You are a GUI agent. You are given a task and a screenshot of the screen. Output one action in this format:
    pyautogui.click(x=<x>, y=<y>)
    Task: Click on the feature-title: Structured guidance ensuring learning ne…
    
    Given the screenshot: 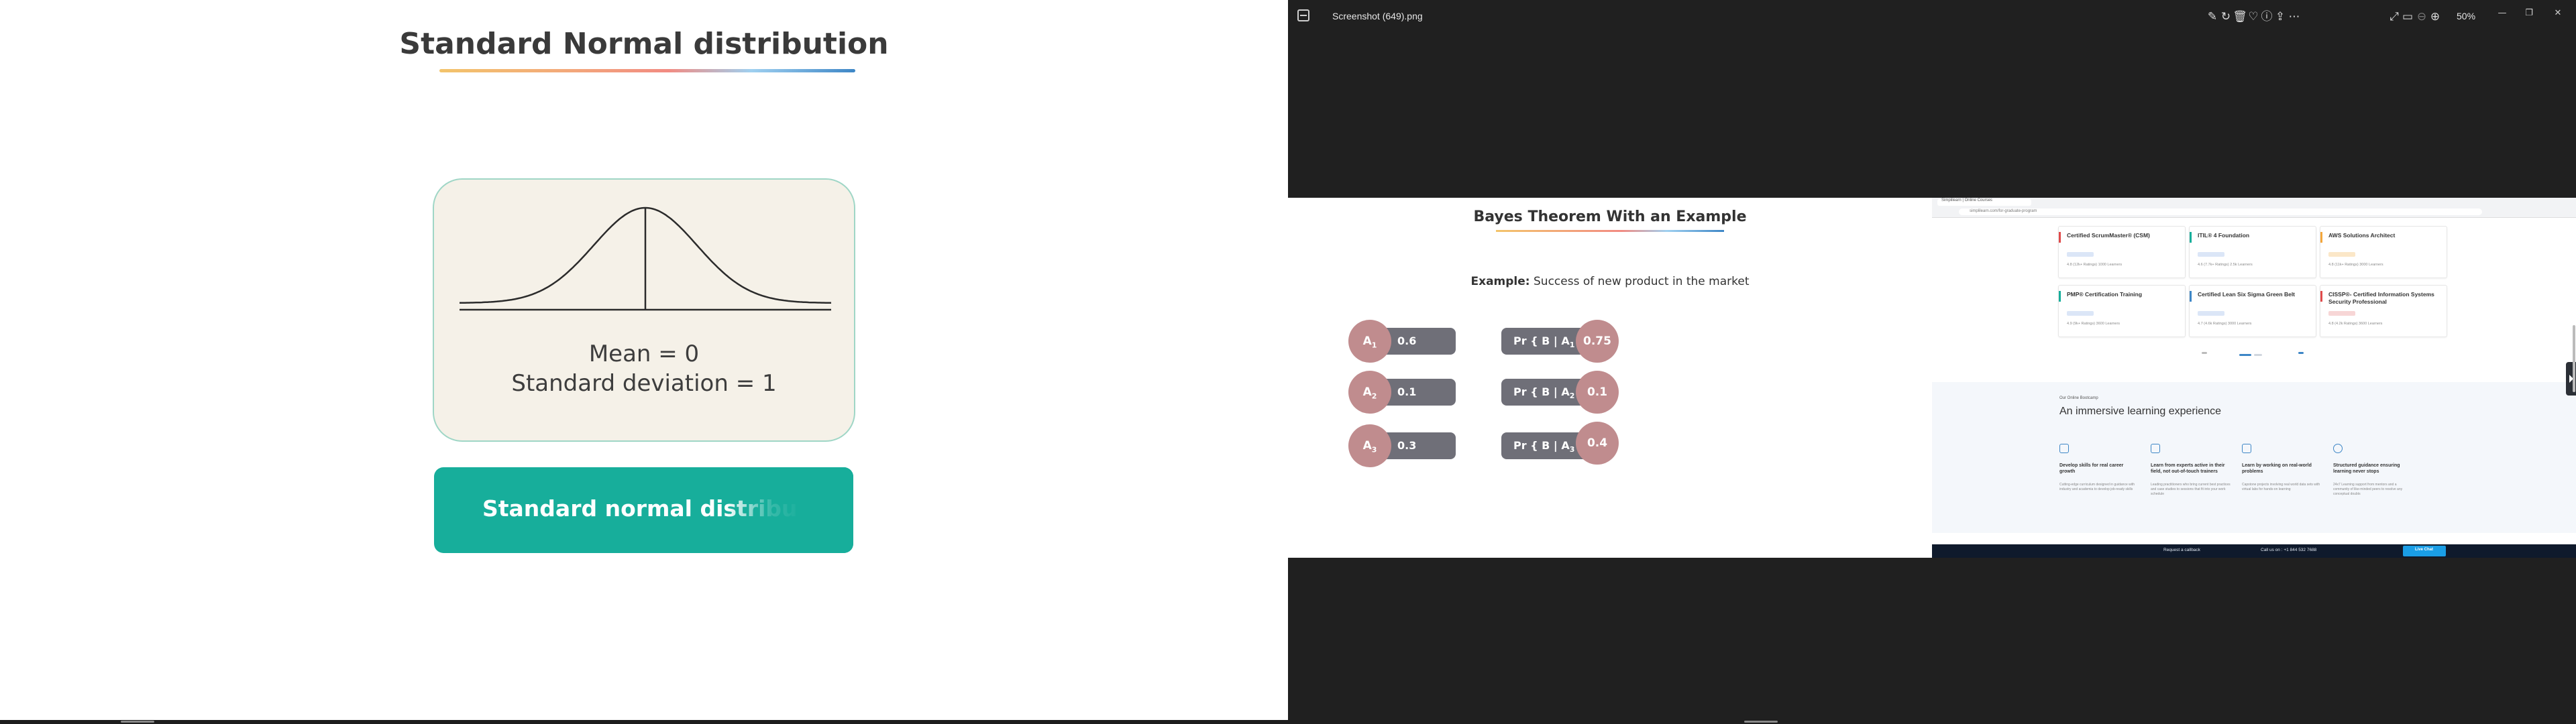 What is the action you would take?
    pyautogui.click(x=2366, y=468)
    